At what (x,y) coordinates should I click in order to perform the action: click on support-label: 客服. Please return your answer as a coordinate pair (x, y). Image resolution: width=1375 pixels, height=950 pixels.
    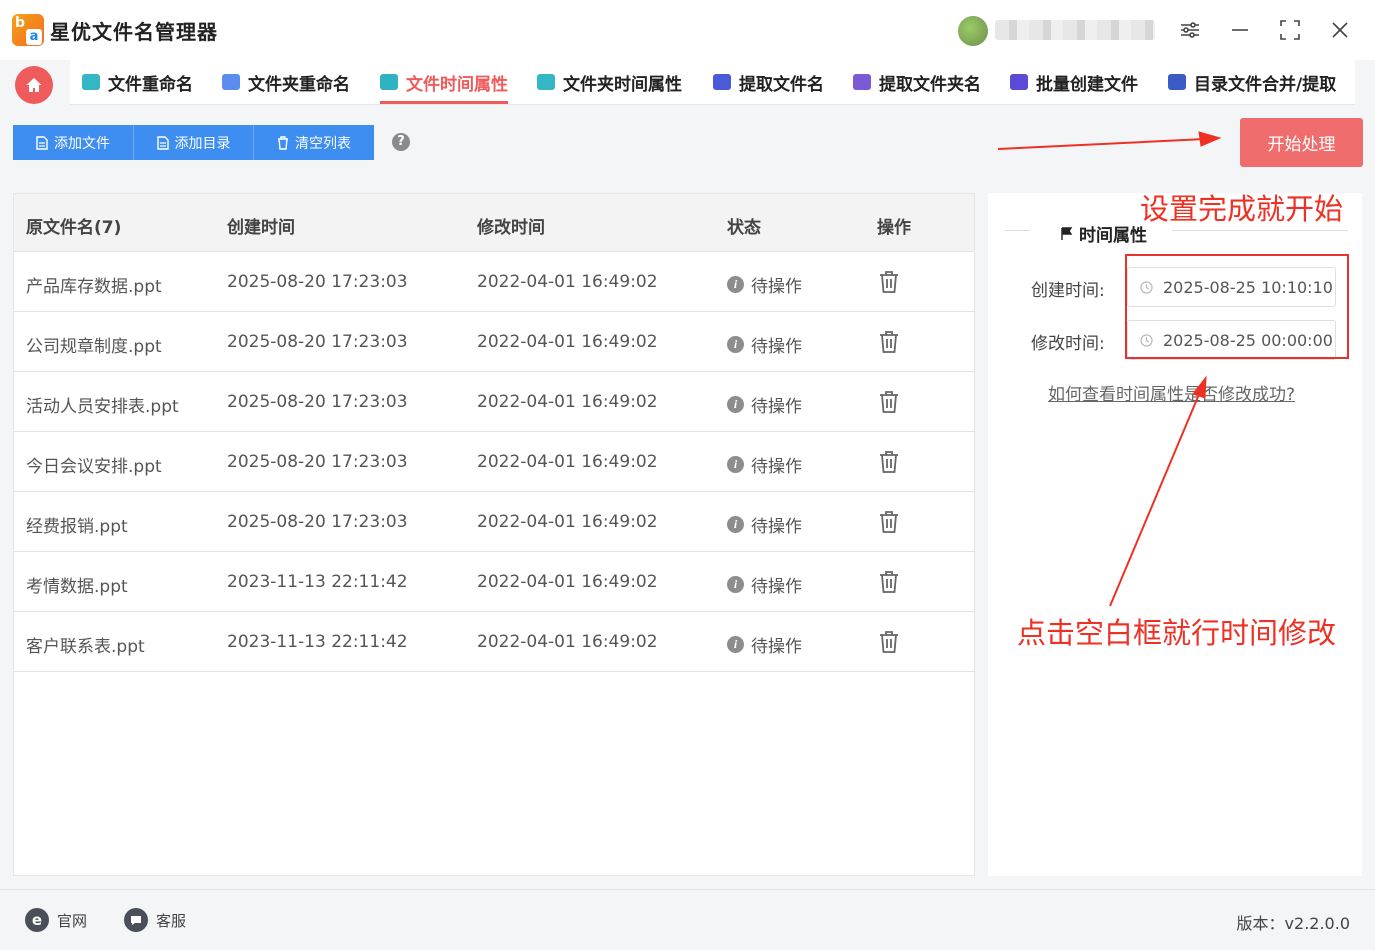
    Looking at the image, I should click on (171, 920).